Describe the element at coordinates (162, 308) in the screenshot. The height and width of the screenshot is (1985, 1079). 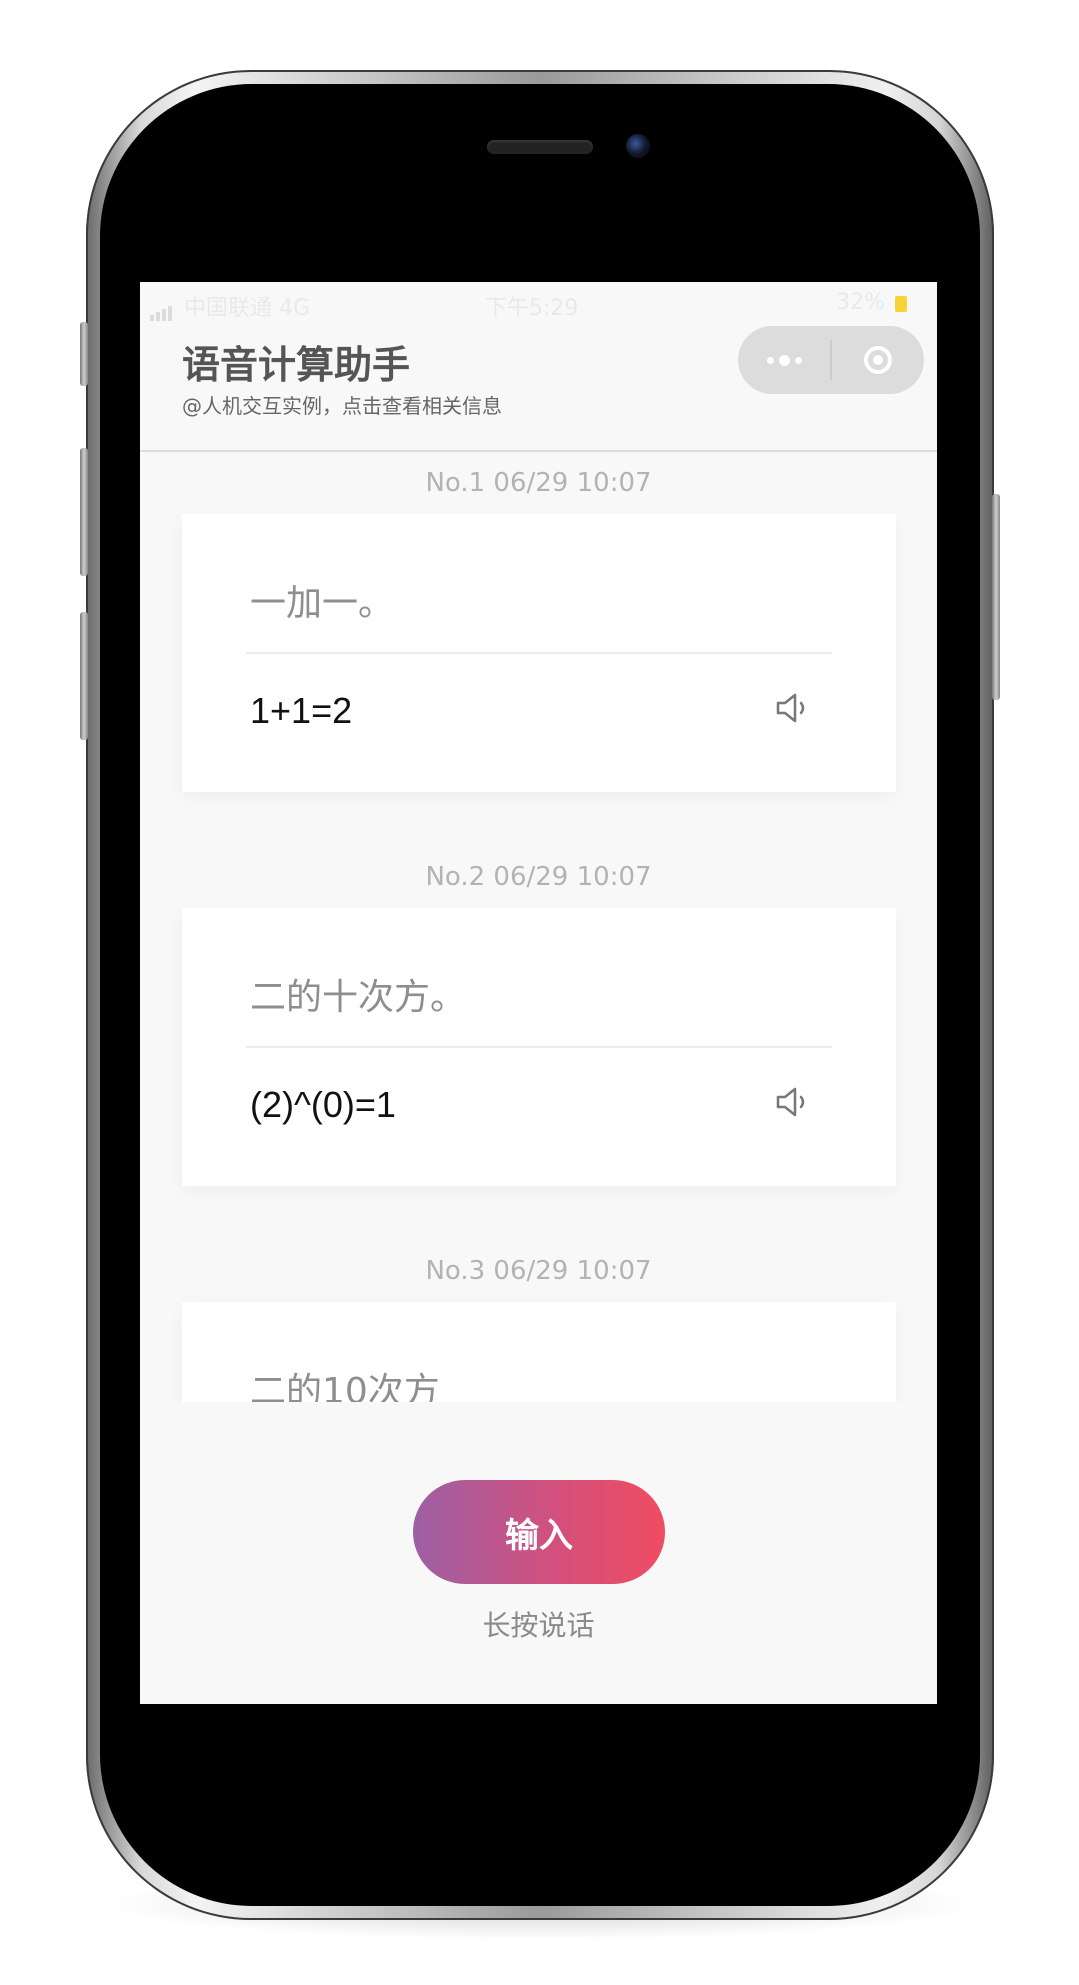
I see `signal-icon` at that location.